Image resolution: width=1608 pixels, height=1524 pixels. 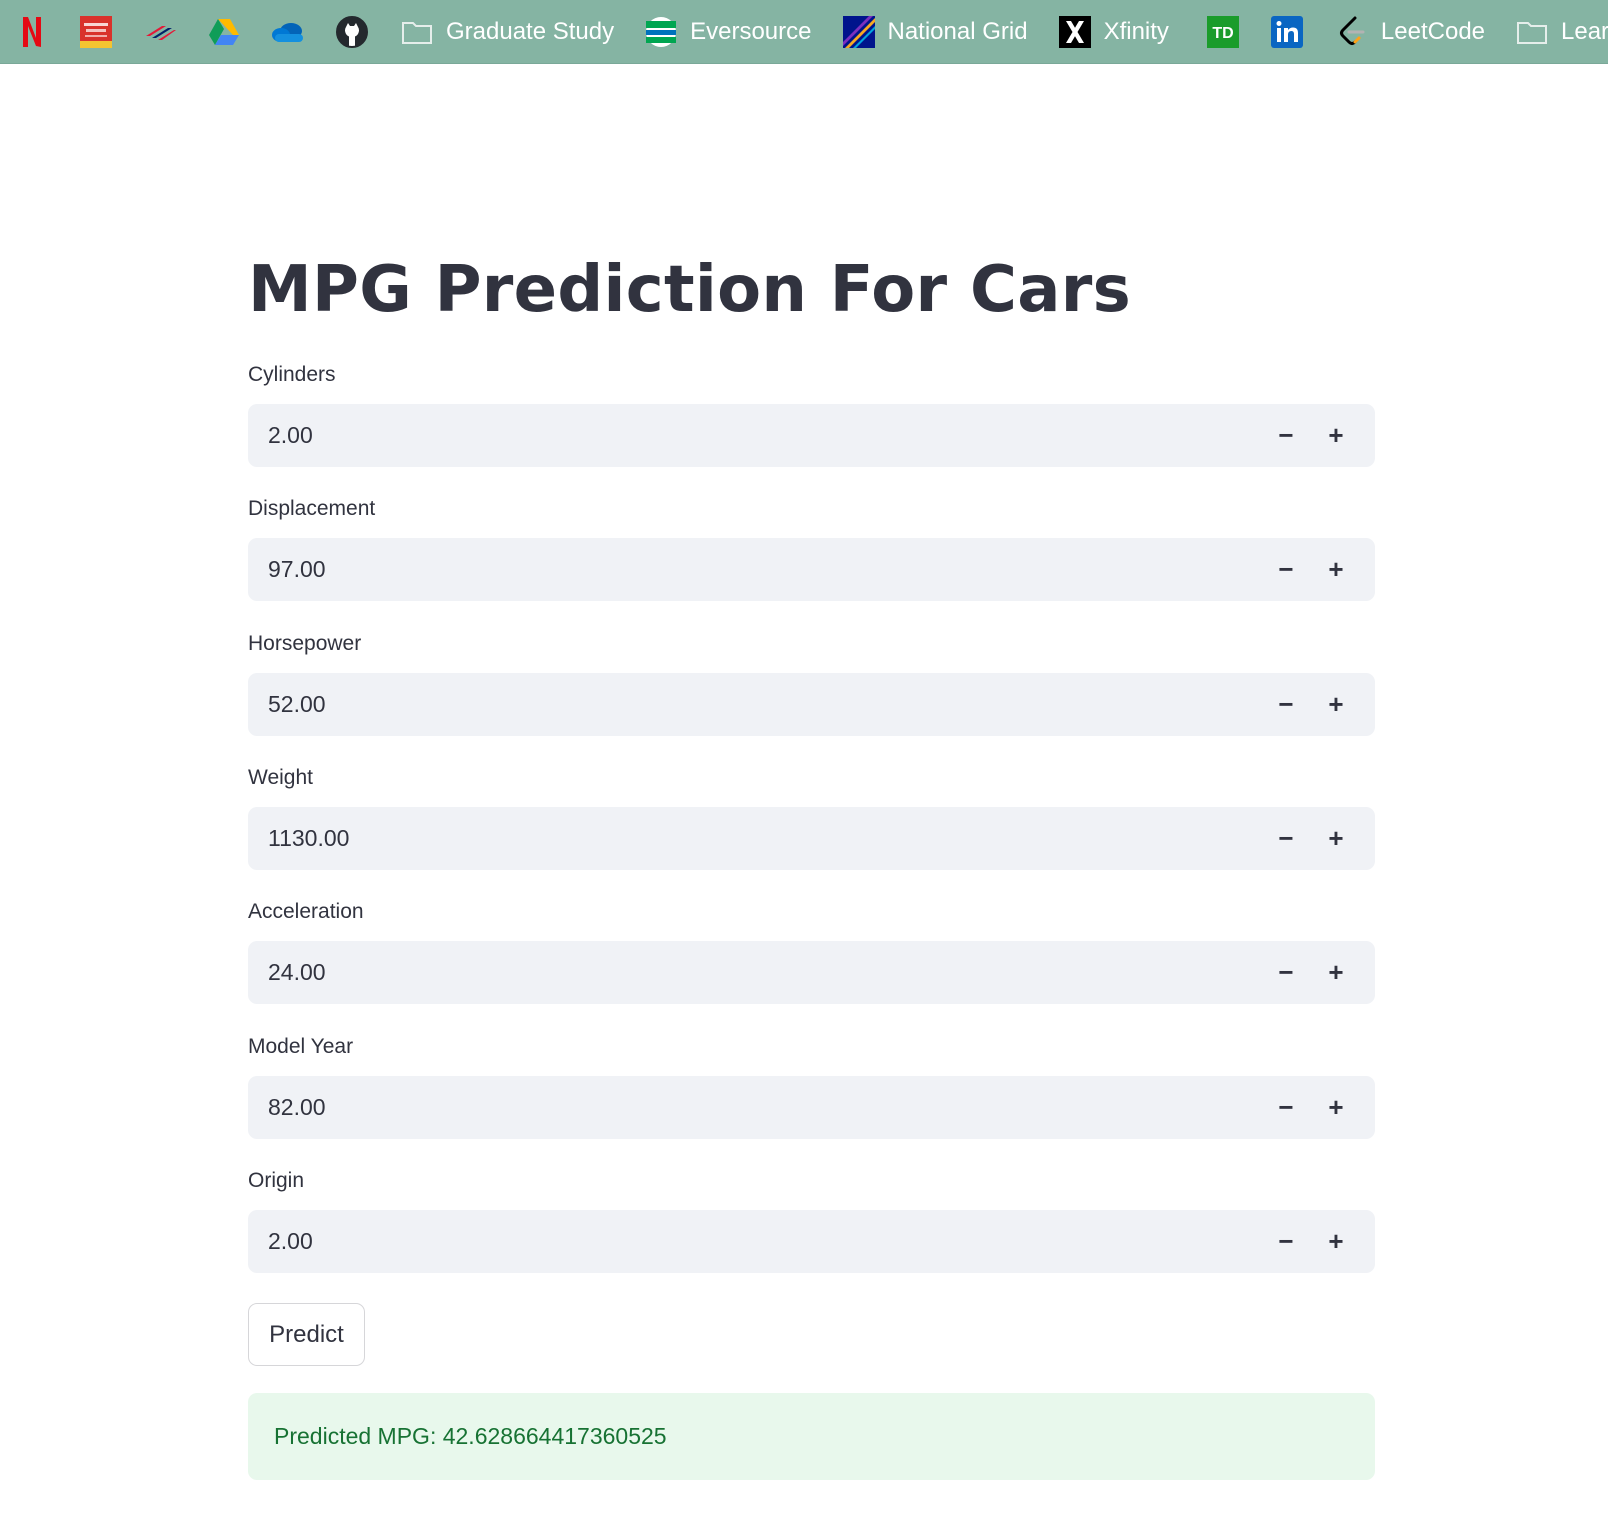 What do you see at coordinates (1584, 31) in the screenshot?
I see `bookmark-label: Learn` at bounding box center [1584, 31].